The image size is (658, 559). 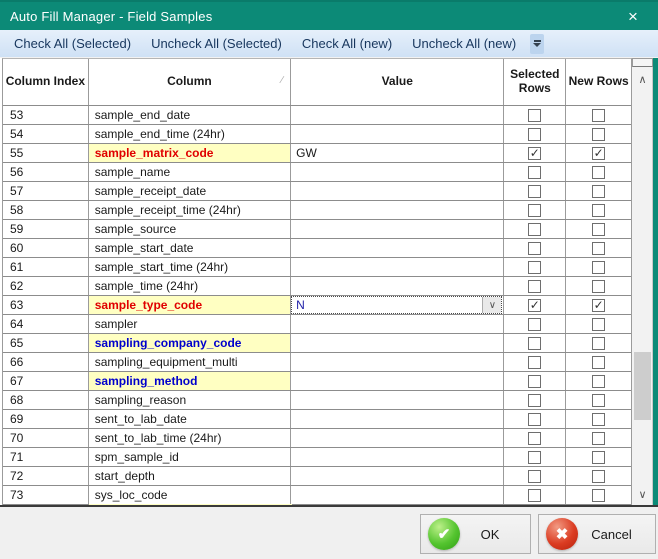 What do you see at coordinates (46, 362) in the screenshot?
I see `cell-column-index: 66` at bounding box center [46, 362].